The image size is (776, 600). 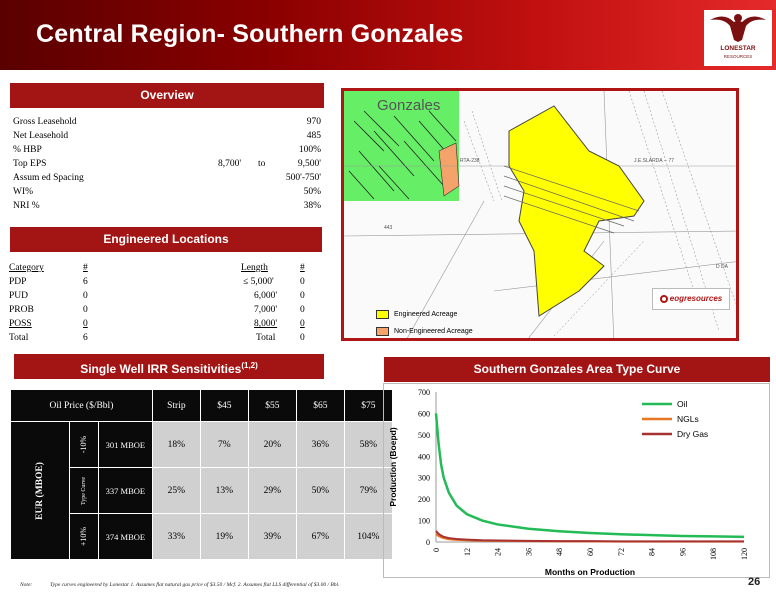 I want to click on x-tick-label: 0, so click(x=436, y=550).